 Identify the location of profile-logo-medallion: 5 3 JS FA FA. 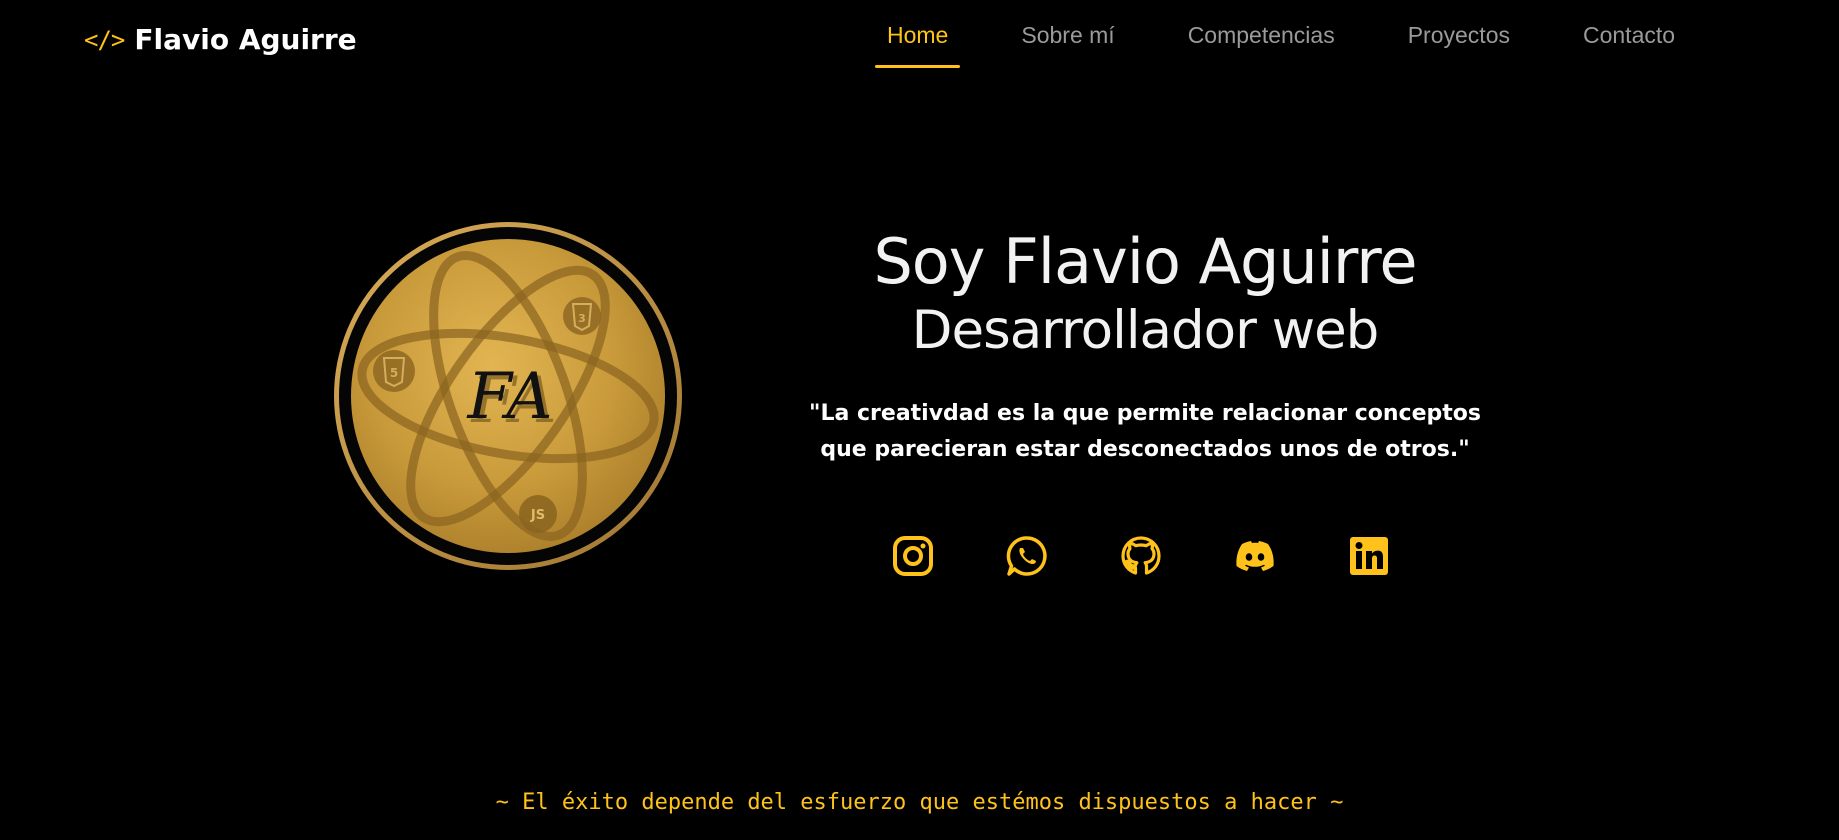
(508, 396).